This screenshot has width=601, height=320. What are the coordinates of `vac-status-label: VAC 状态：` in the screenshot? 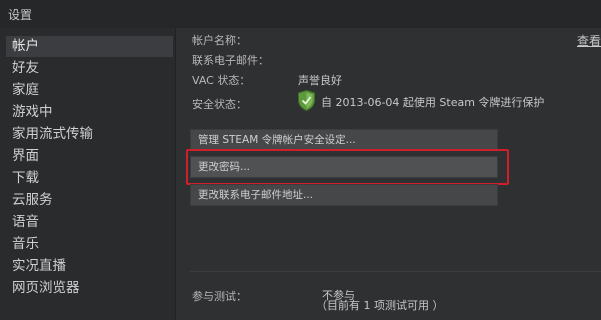 It's located at (221, 80).